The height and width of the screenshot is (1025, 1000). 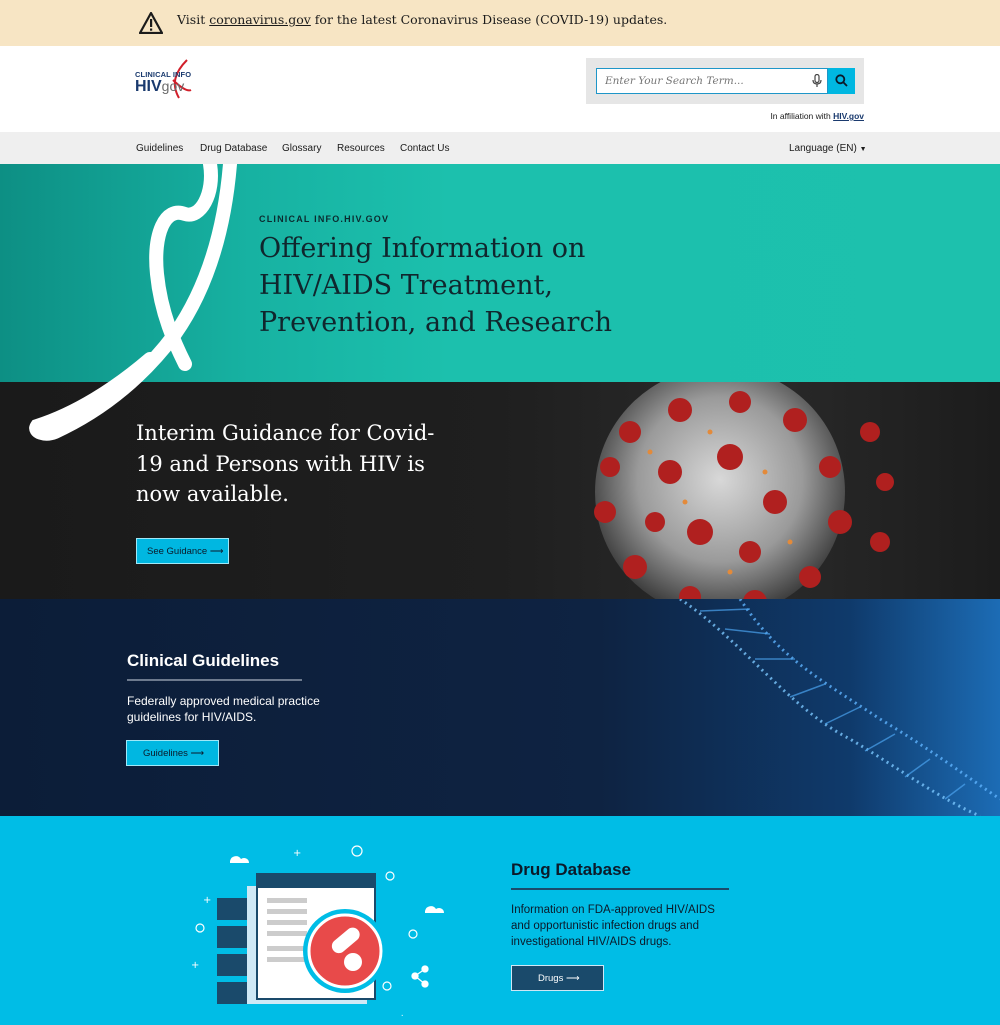 What do you see at coordinates (182, 551) in the screenshot?
I see `see-guidance-button: See Guidance ⟶` at bounding box center [182, 551].